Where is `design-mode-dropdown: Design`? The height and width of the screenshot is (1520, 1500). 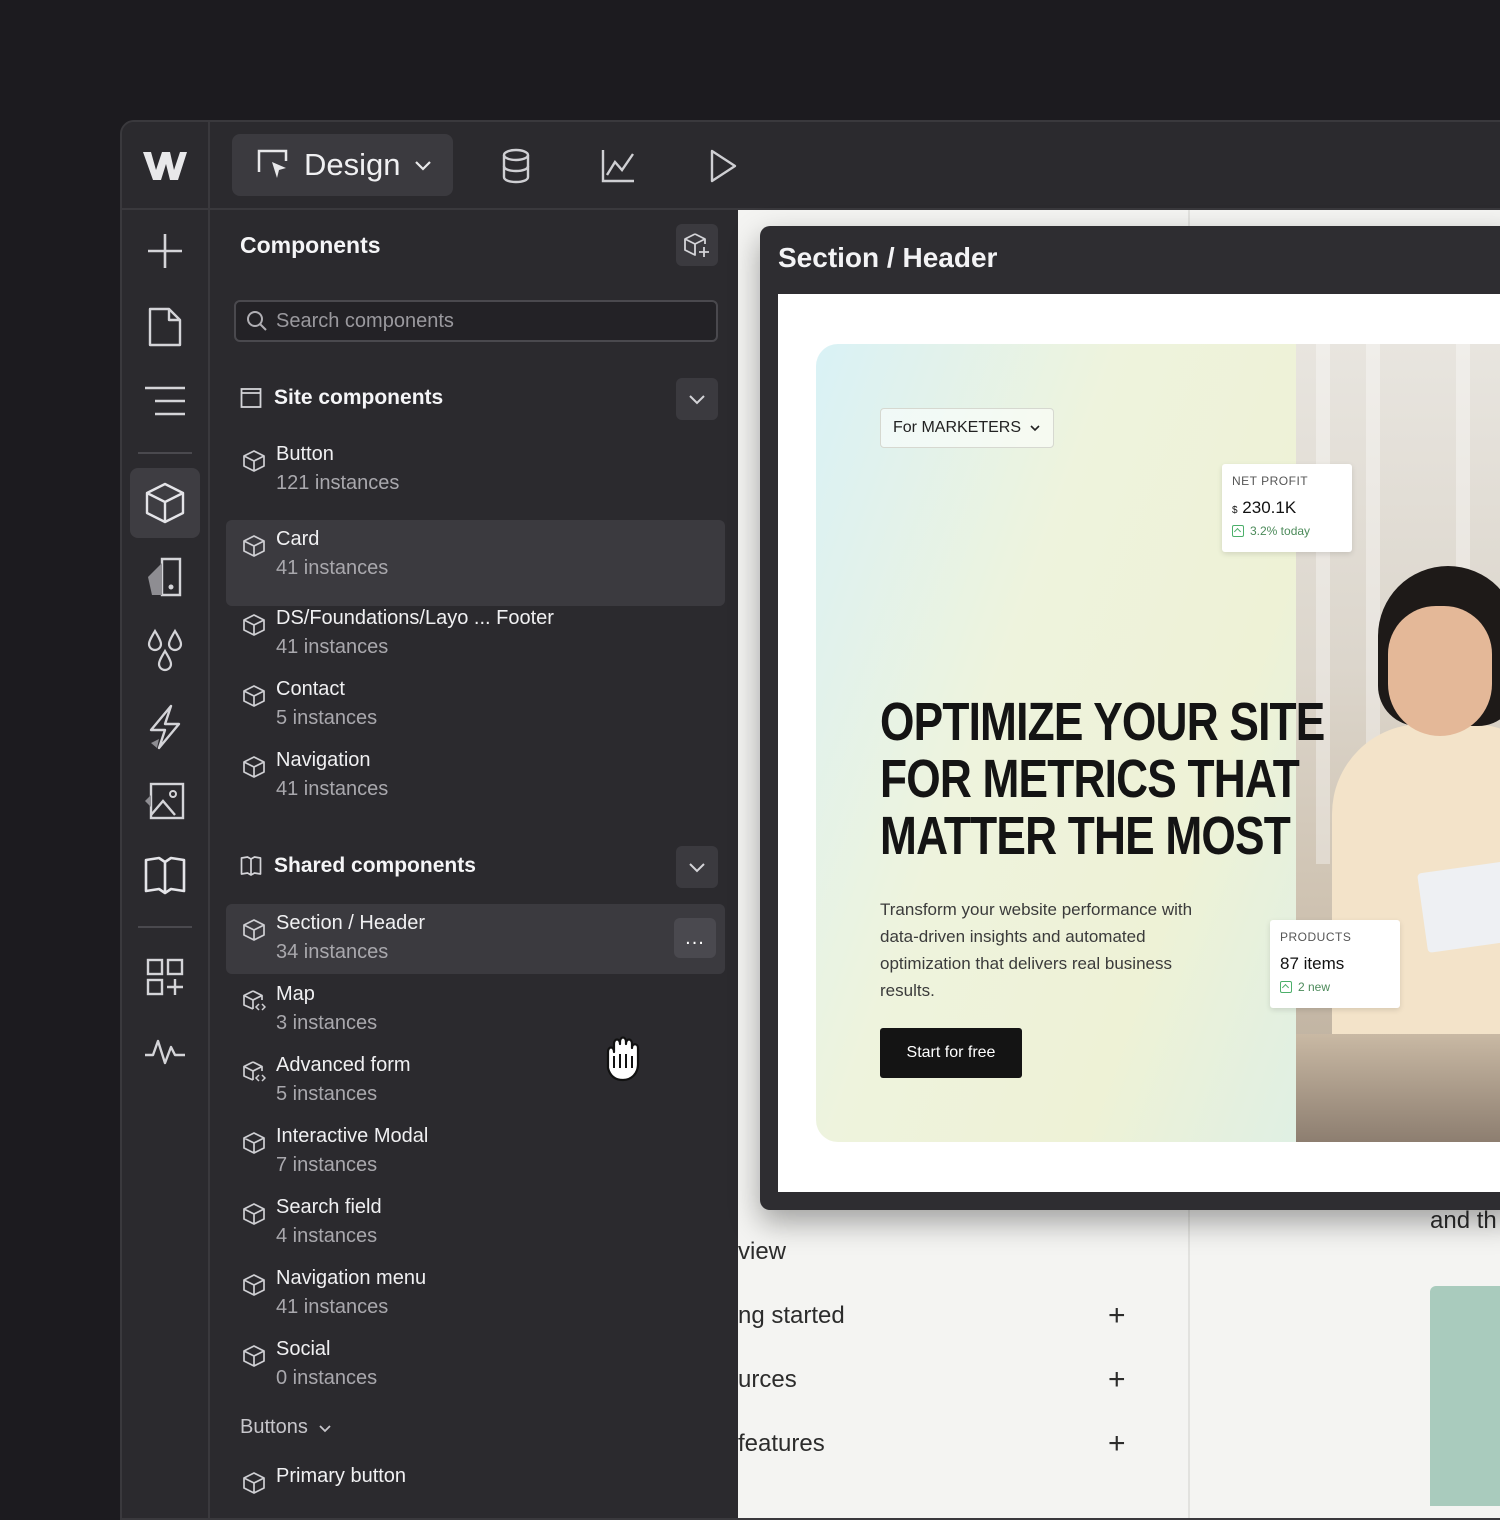 design-mode-dropdown: Design is located at coordinates (342, 165).